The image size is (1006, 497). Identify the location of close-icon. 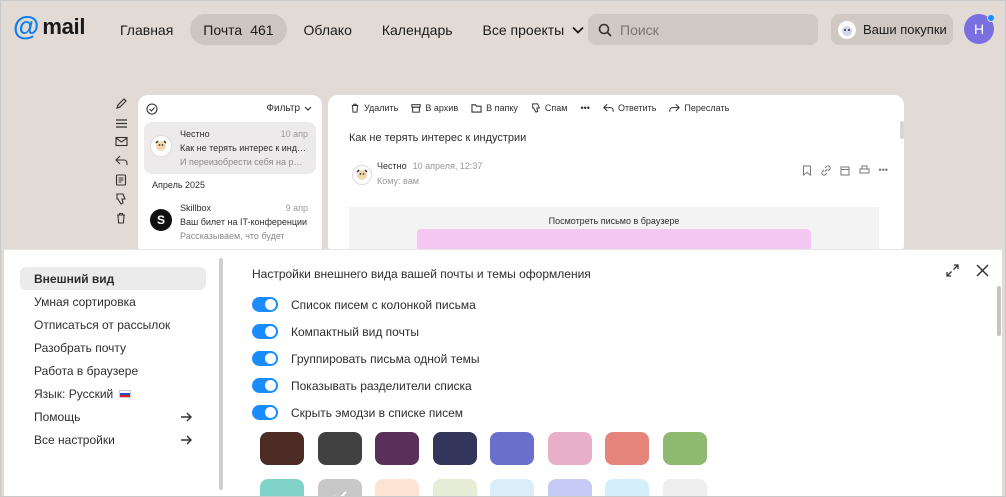
(982, 270).